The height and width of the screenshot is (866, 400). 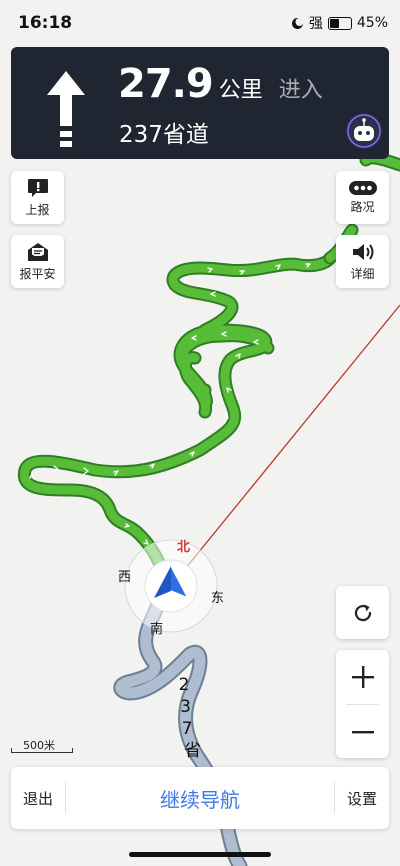 What do you see at coordinates (157, 629) in the screenshot?
I see `compass-south: 南` at bounding box center [157, 629].